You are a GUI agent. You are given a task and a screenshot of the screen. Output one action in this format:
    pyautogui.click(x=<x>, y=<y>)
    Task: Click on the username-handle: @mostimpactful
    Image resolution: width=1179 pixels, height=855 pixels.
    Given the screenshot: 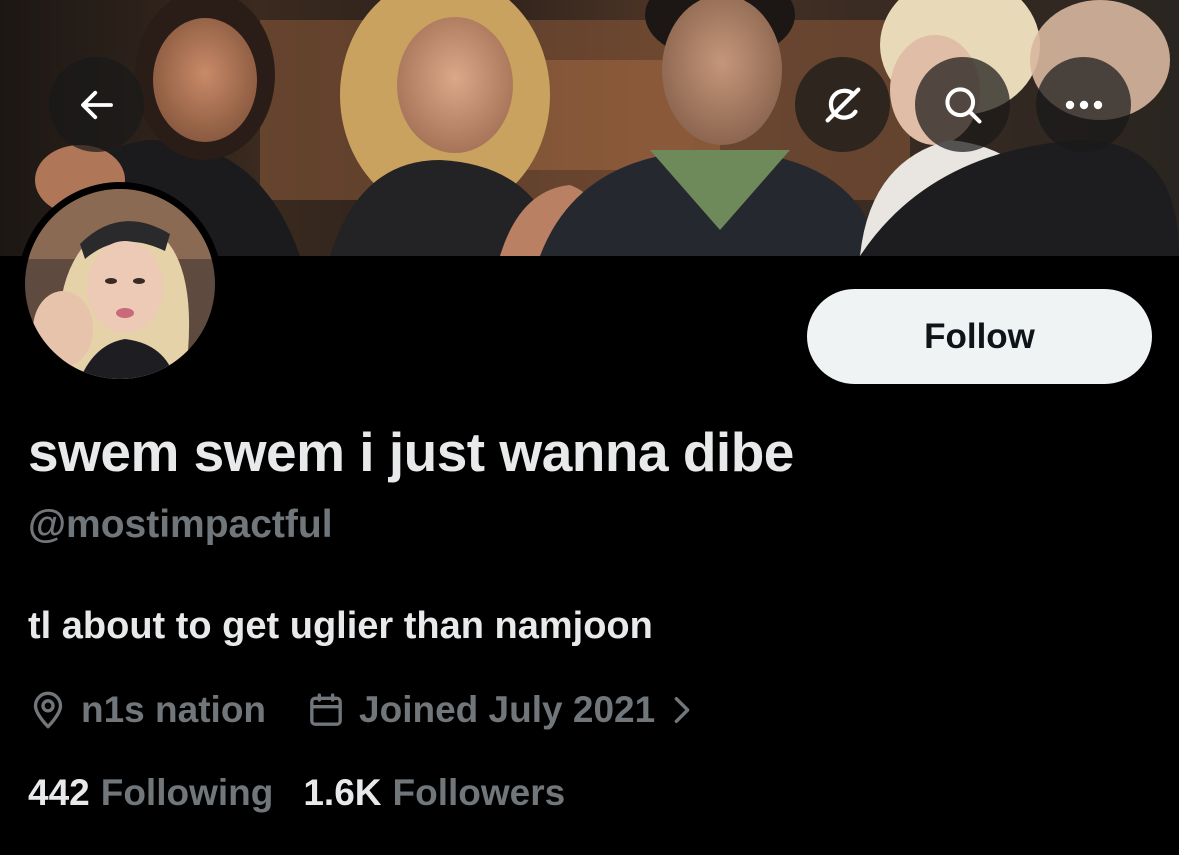 What is the action you would take?
    pyautogui.click(x=180, y=524)
    